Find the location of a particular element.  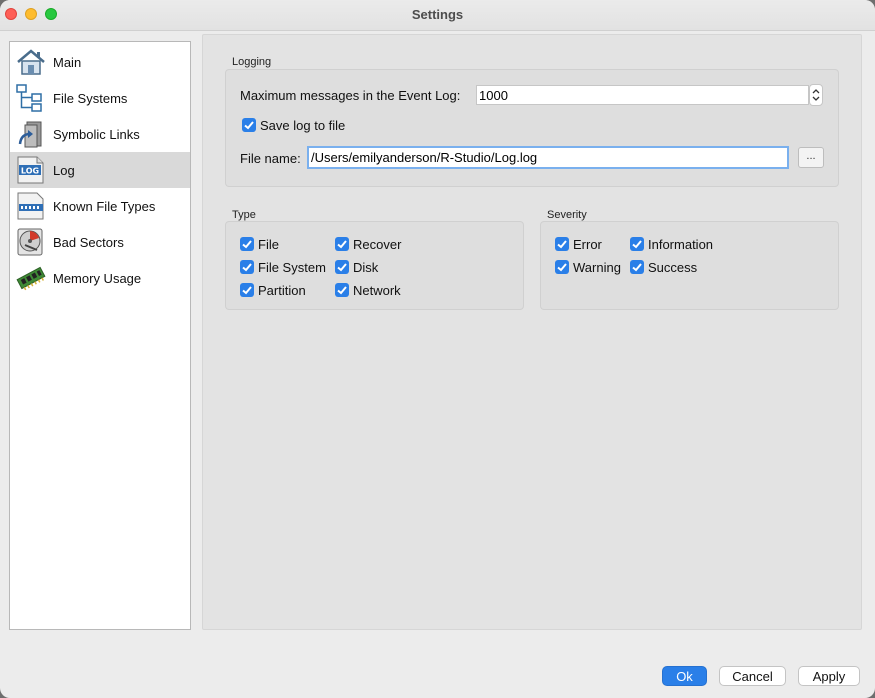

symbolic-link-icon is located at coordinates (30, 134).